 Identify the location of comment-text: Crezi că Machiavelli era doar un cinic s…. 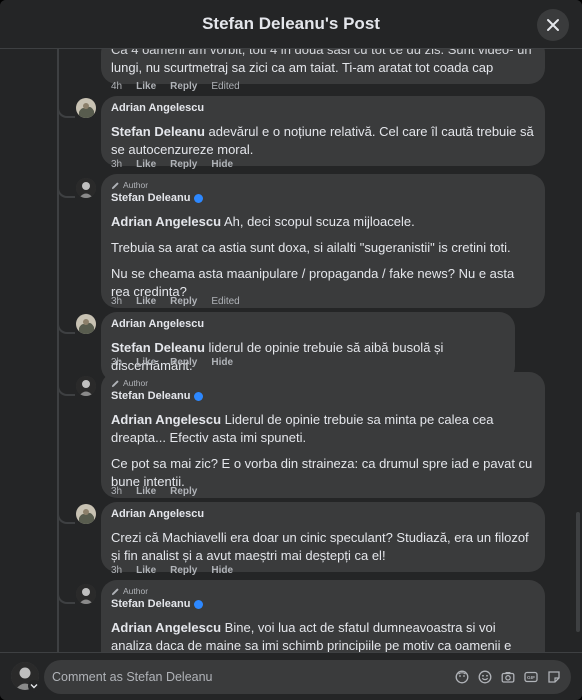
(320, 546).